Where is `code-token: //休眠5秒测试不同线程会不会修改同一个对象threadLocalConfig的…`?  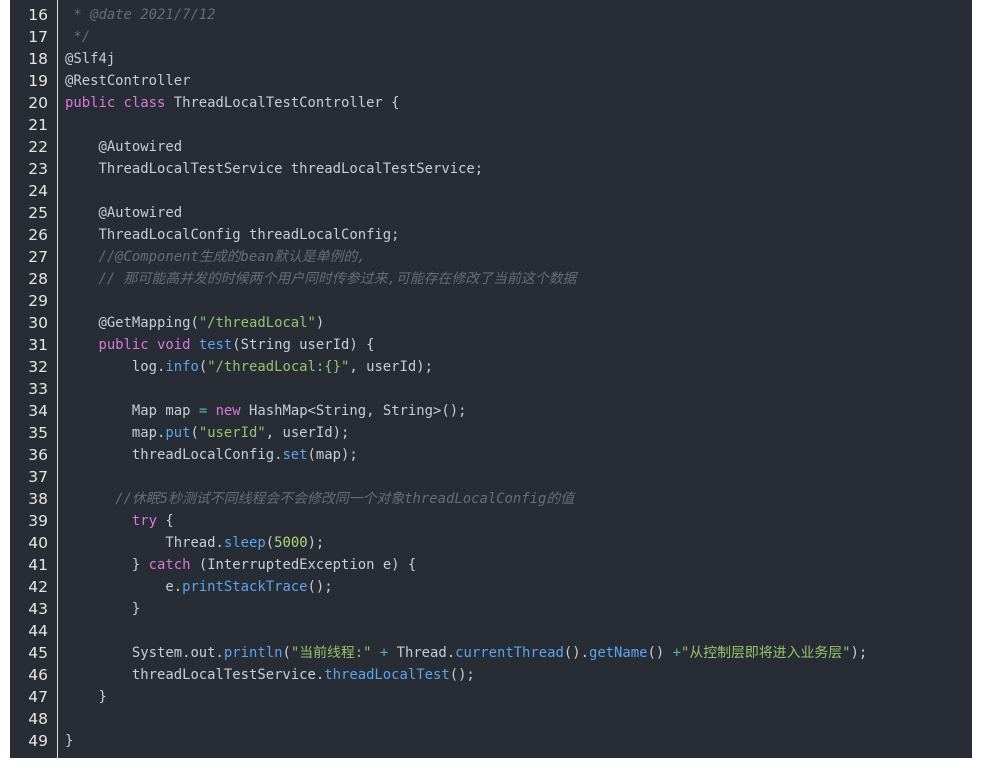
code-token: //休眠5秒测试不同线程会不会修改同一个对象threadLocalConfig的… is located at coordinates (320, 499).